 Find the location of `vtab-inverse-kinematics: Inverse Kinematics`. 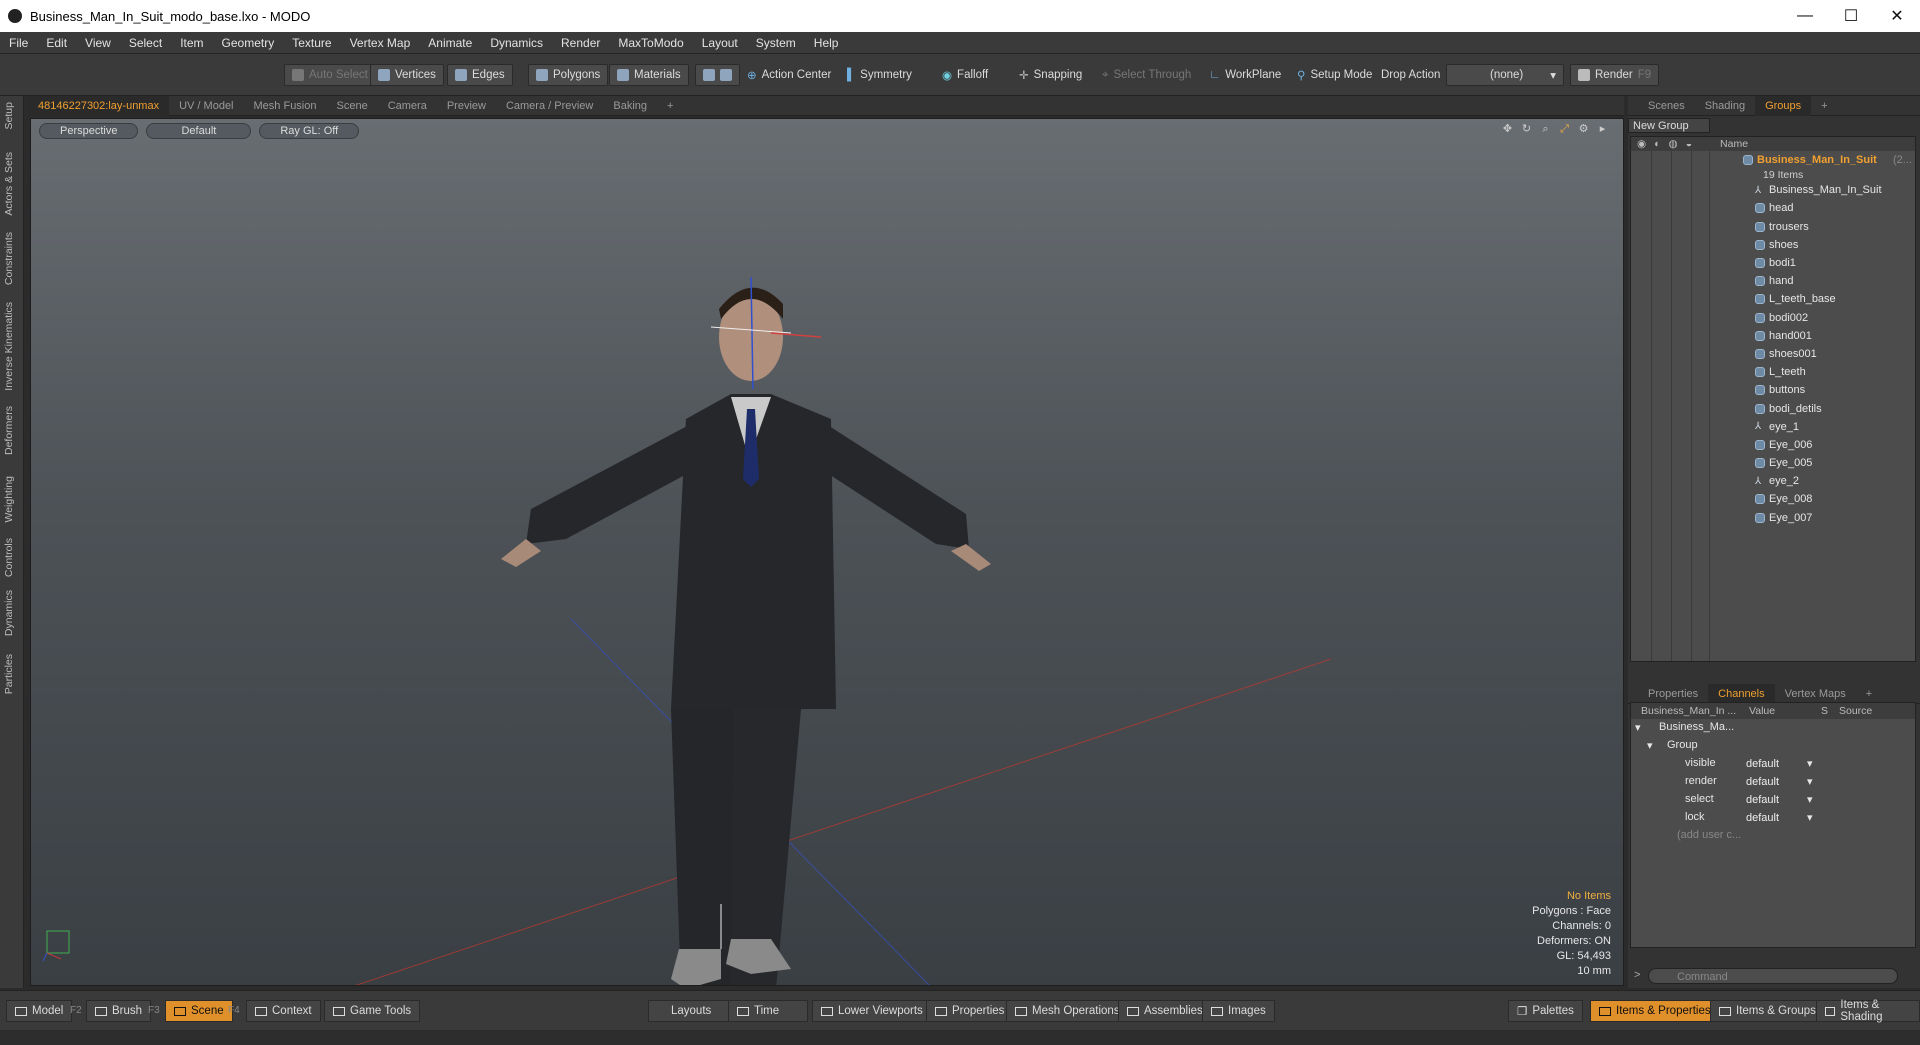

vtab-inverse-kinematics: Inverse Kinematics is located at coordinates (9, 346).